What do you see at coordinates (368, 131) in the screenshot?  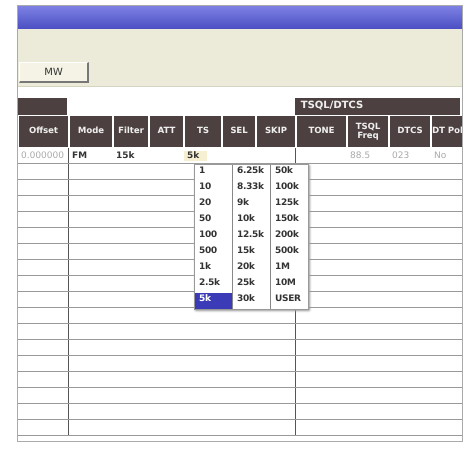 I see `column-header: TSQL Freq` at bounding box center [368, 131].